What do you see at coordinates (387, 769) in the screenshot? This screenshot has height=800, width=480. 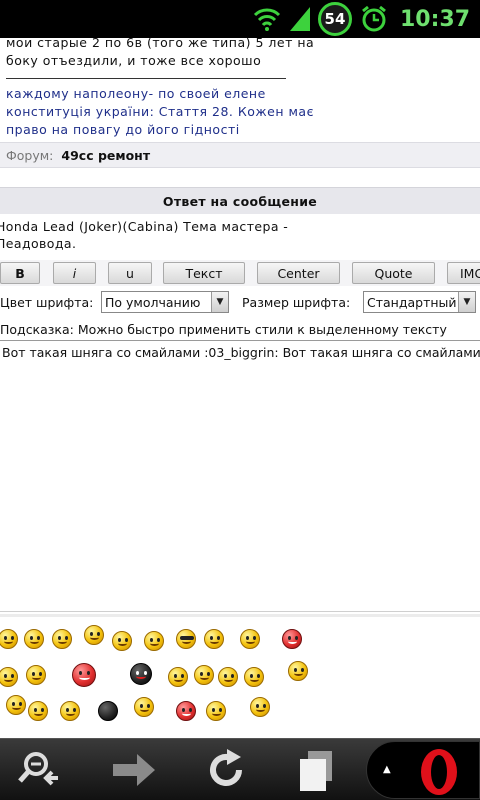 I see `chevron-up-icon: ▲` at bounding box center [387, 769].